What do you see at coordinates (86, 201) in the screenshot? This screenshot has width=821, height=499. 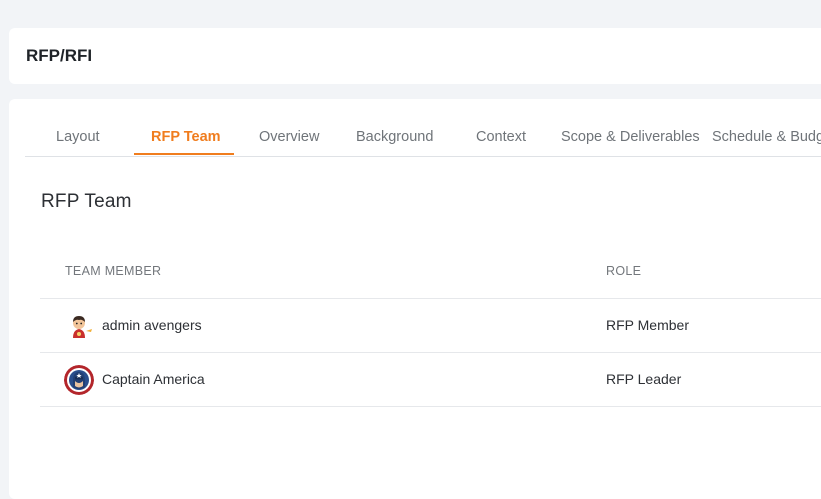 I see `section-title: RFP Team` at bounding box center [86, 201].